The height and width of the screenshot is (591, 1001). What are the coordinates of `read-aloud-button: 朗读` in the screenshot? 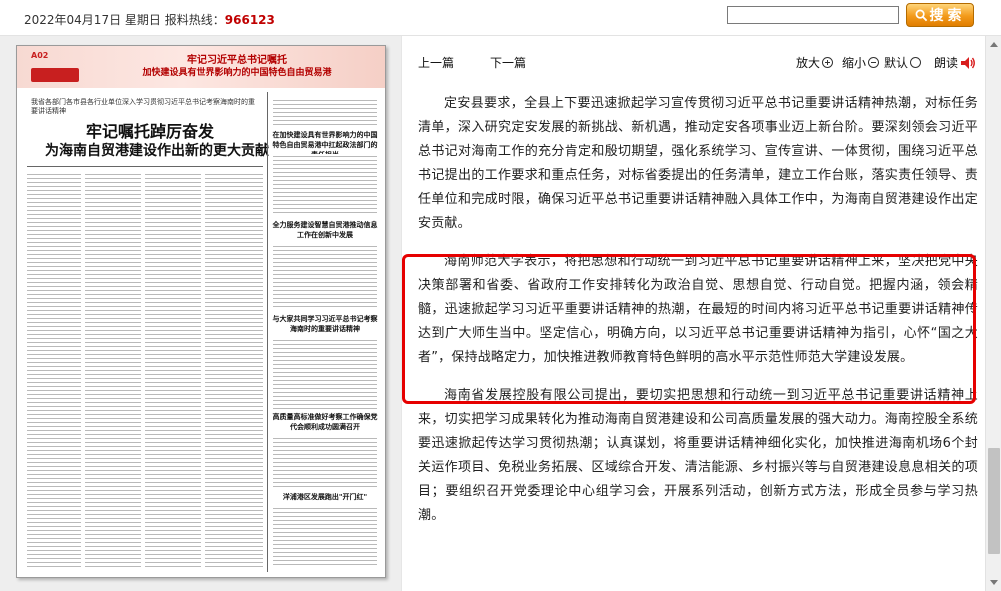 It's located at (955, 62).